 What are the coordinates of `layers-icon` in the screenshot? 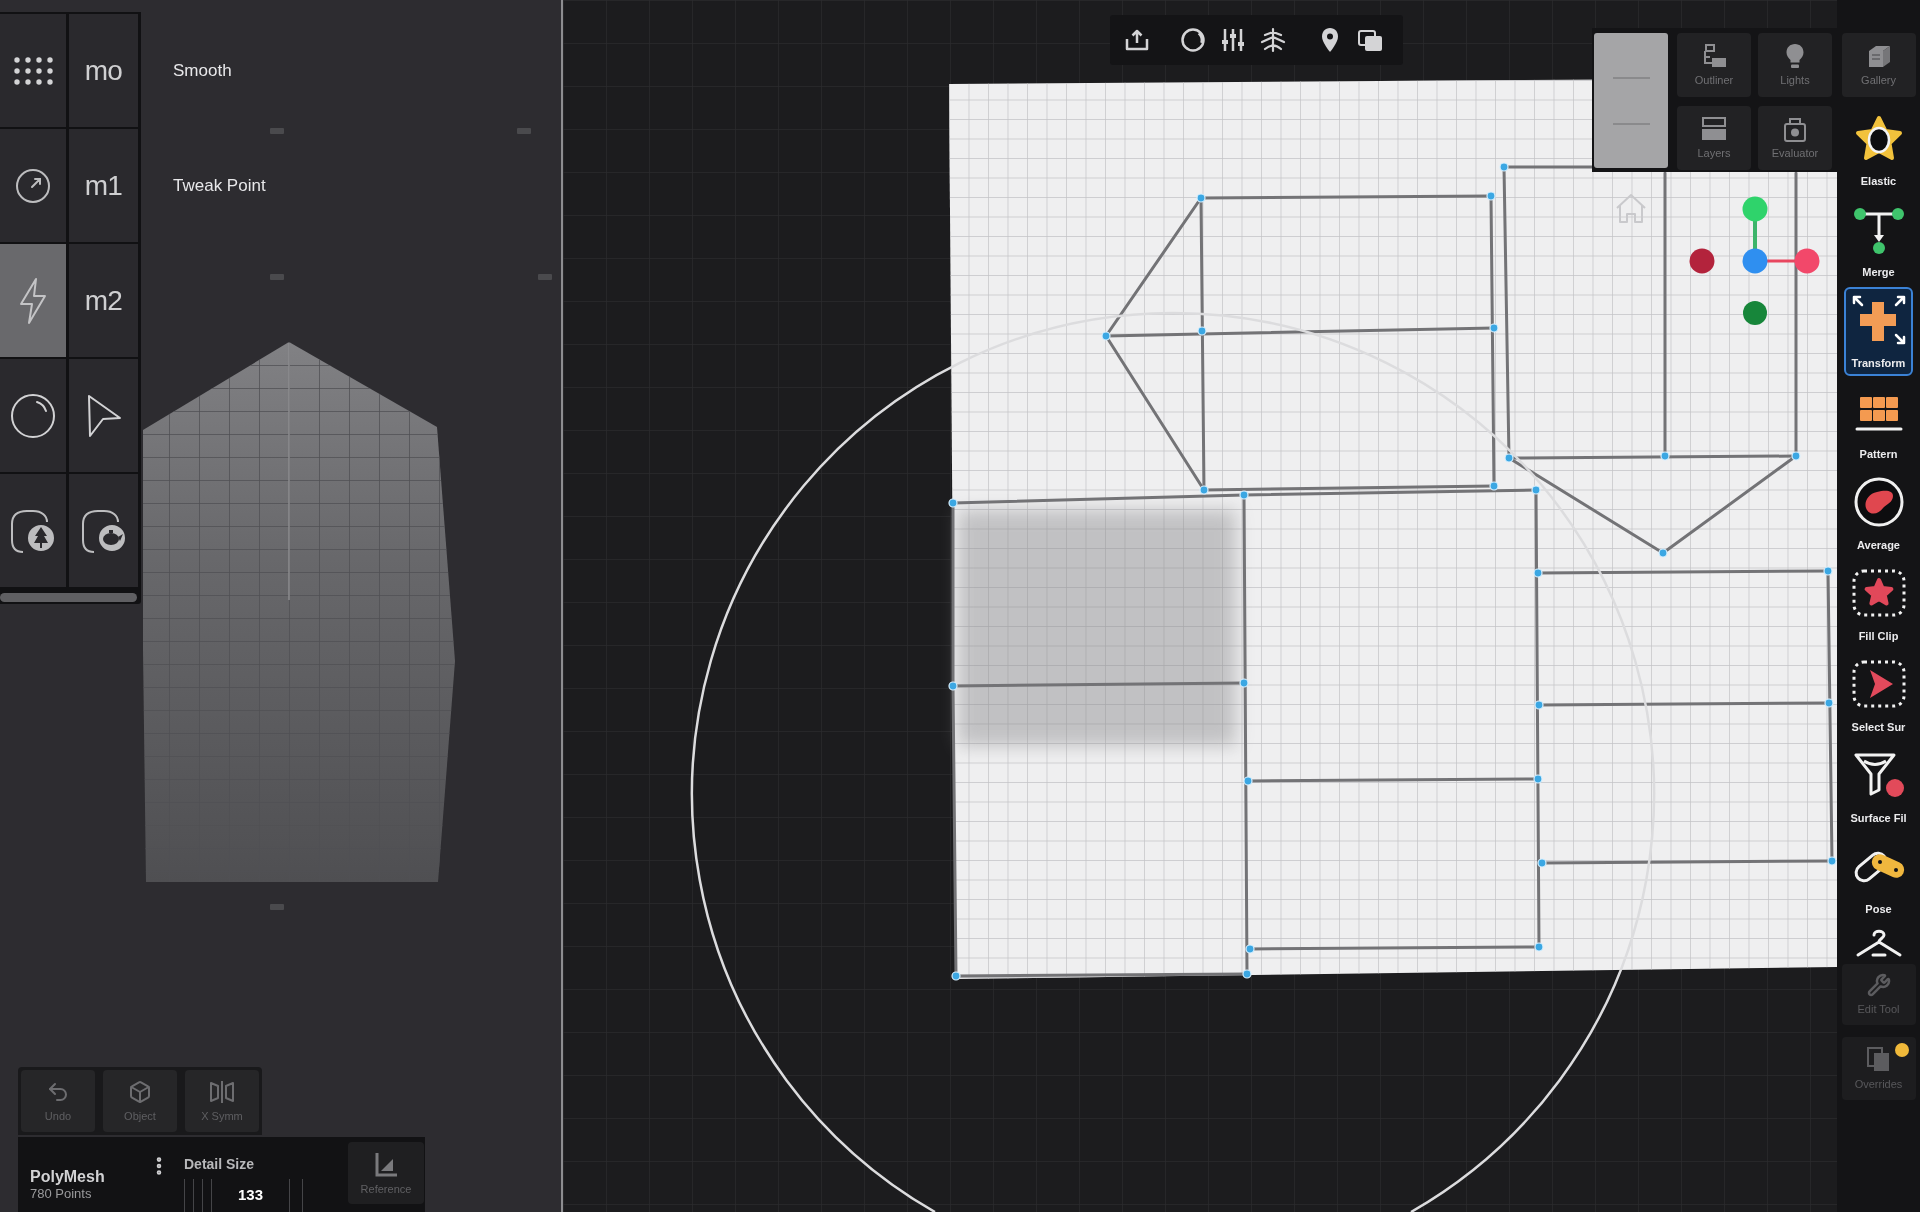 It's located at (1714, 129).